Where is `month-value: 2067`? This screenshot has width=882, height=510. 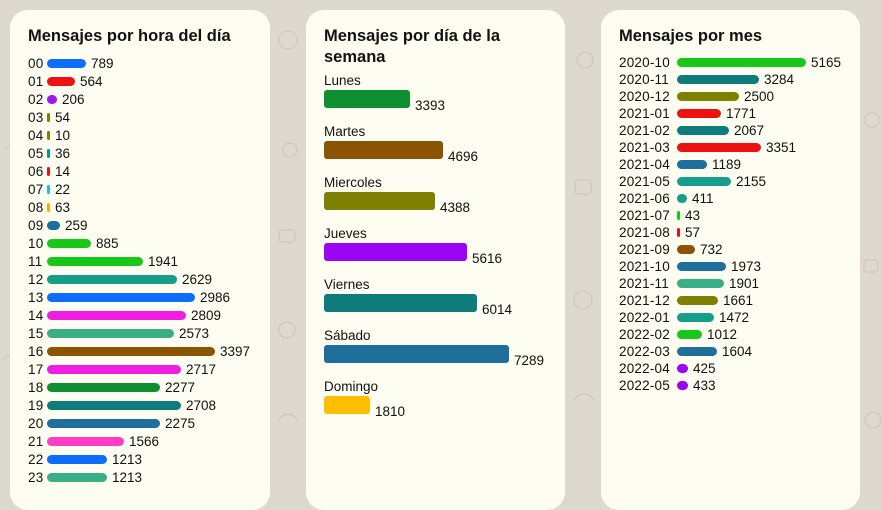
month-value: 2067 is located at coordinates (749, 130).